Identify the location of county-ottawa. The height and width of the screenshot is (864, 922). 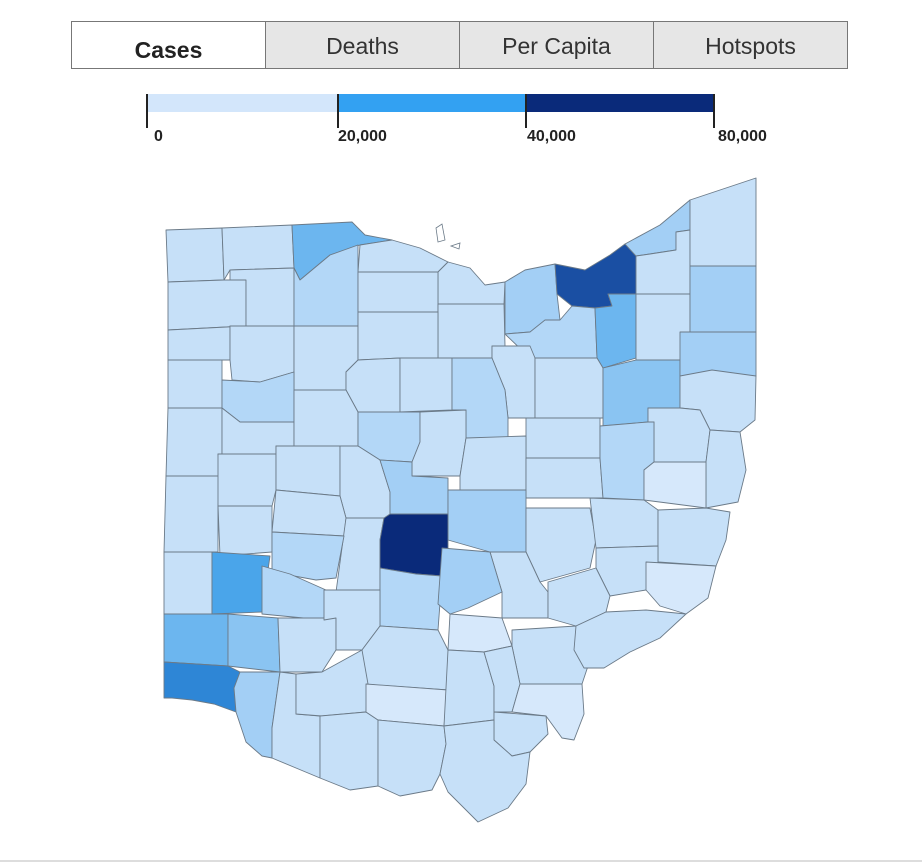
(403, 256).